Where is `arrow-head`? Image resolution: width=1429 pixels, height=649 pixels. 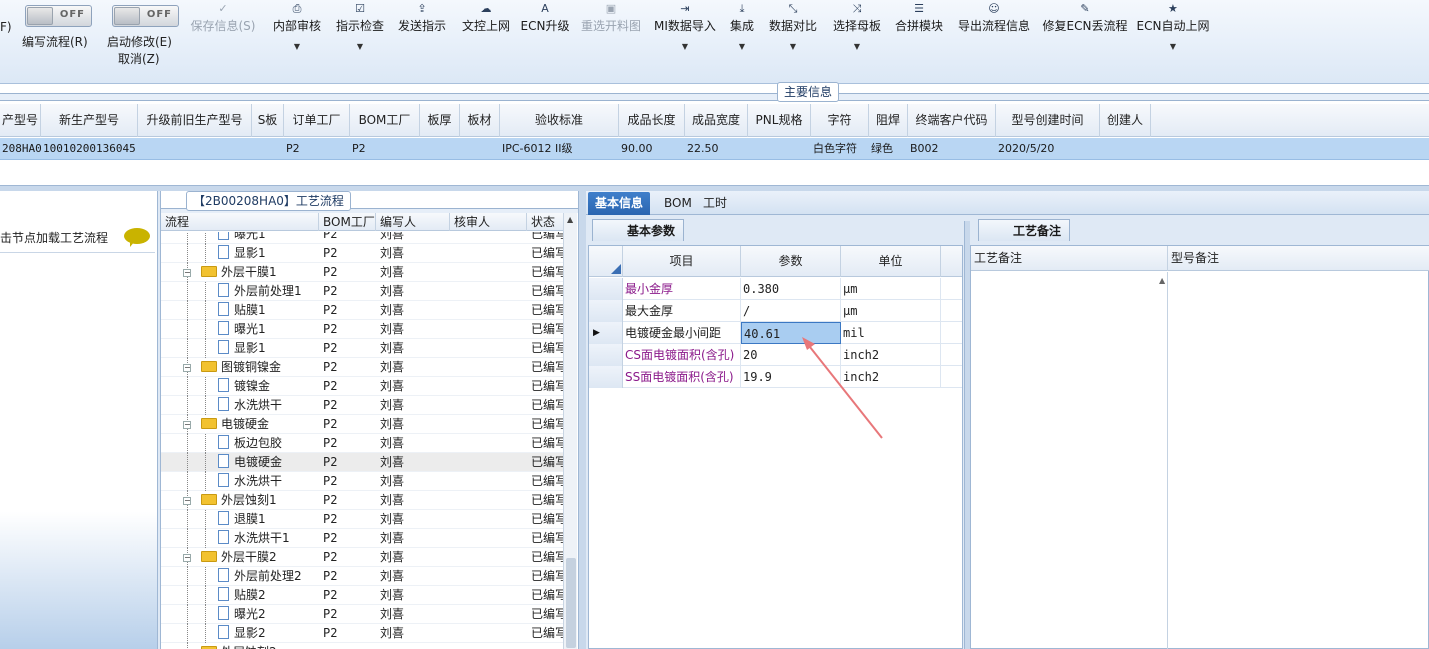 arrow-head is located at coordinates (808, 343).